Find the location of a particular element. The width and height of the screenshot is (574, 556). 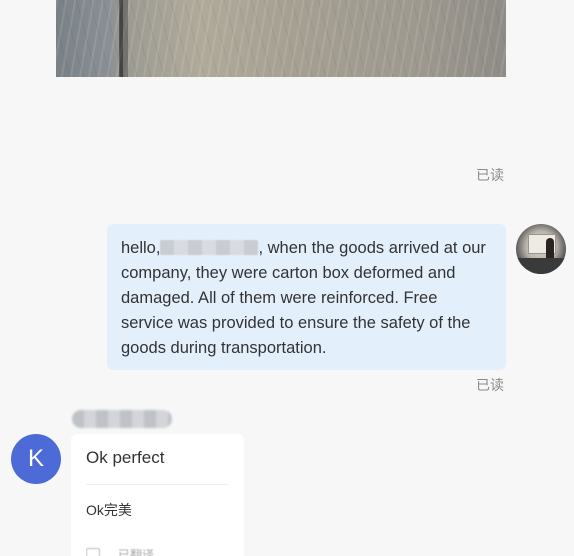

incoming-message-text: Ok perfect is located at coordinates (125, 457).